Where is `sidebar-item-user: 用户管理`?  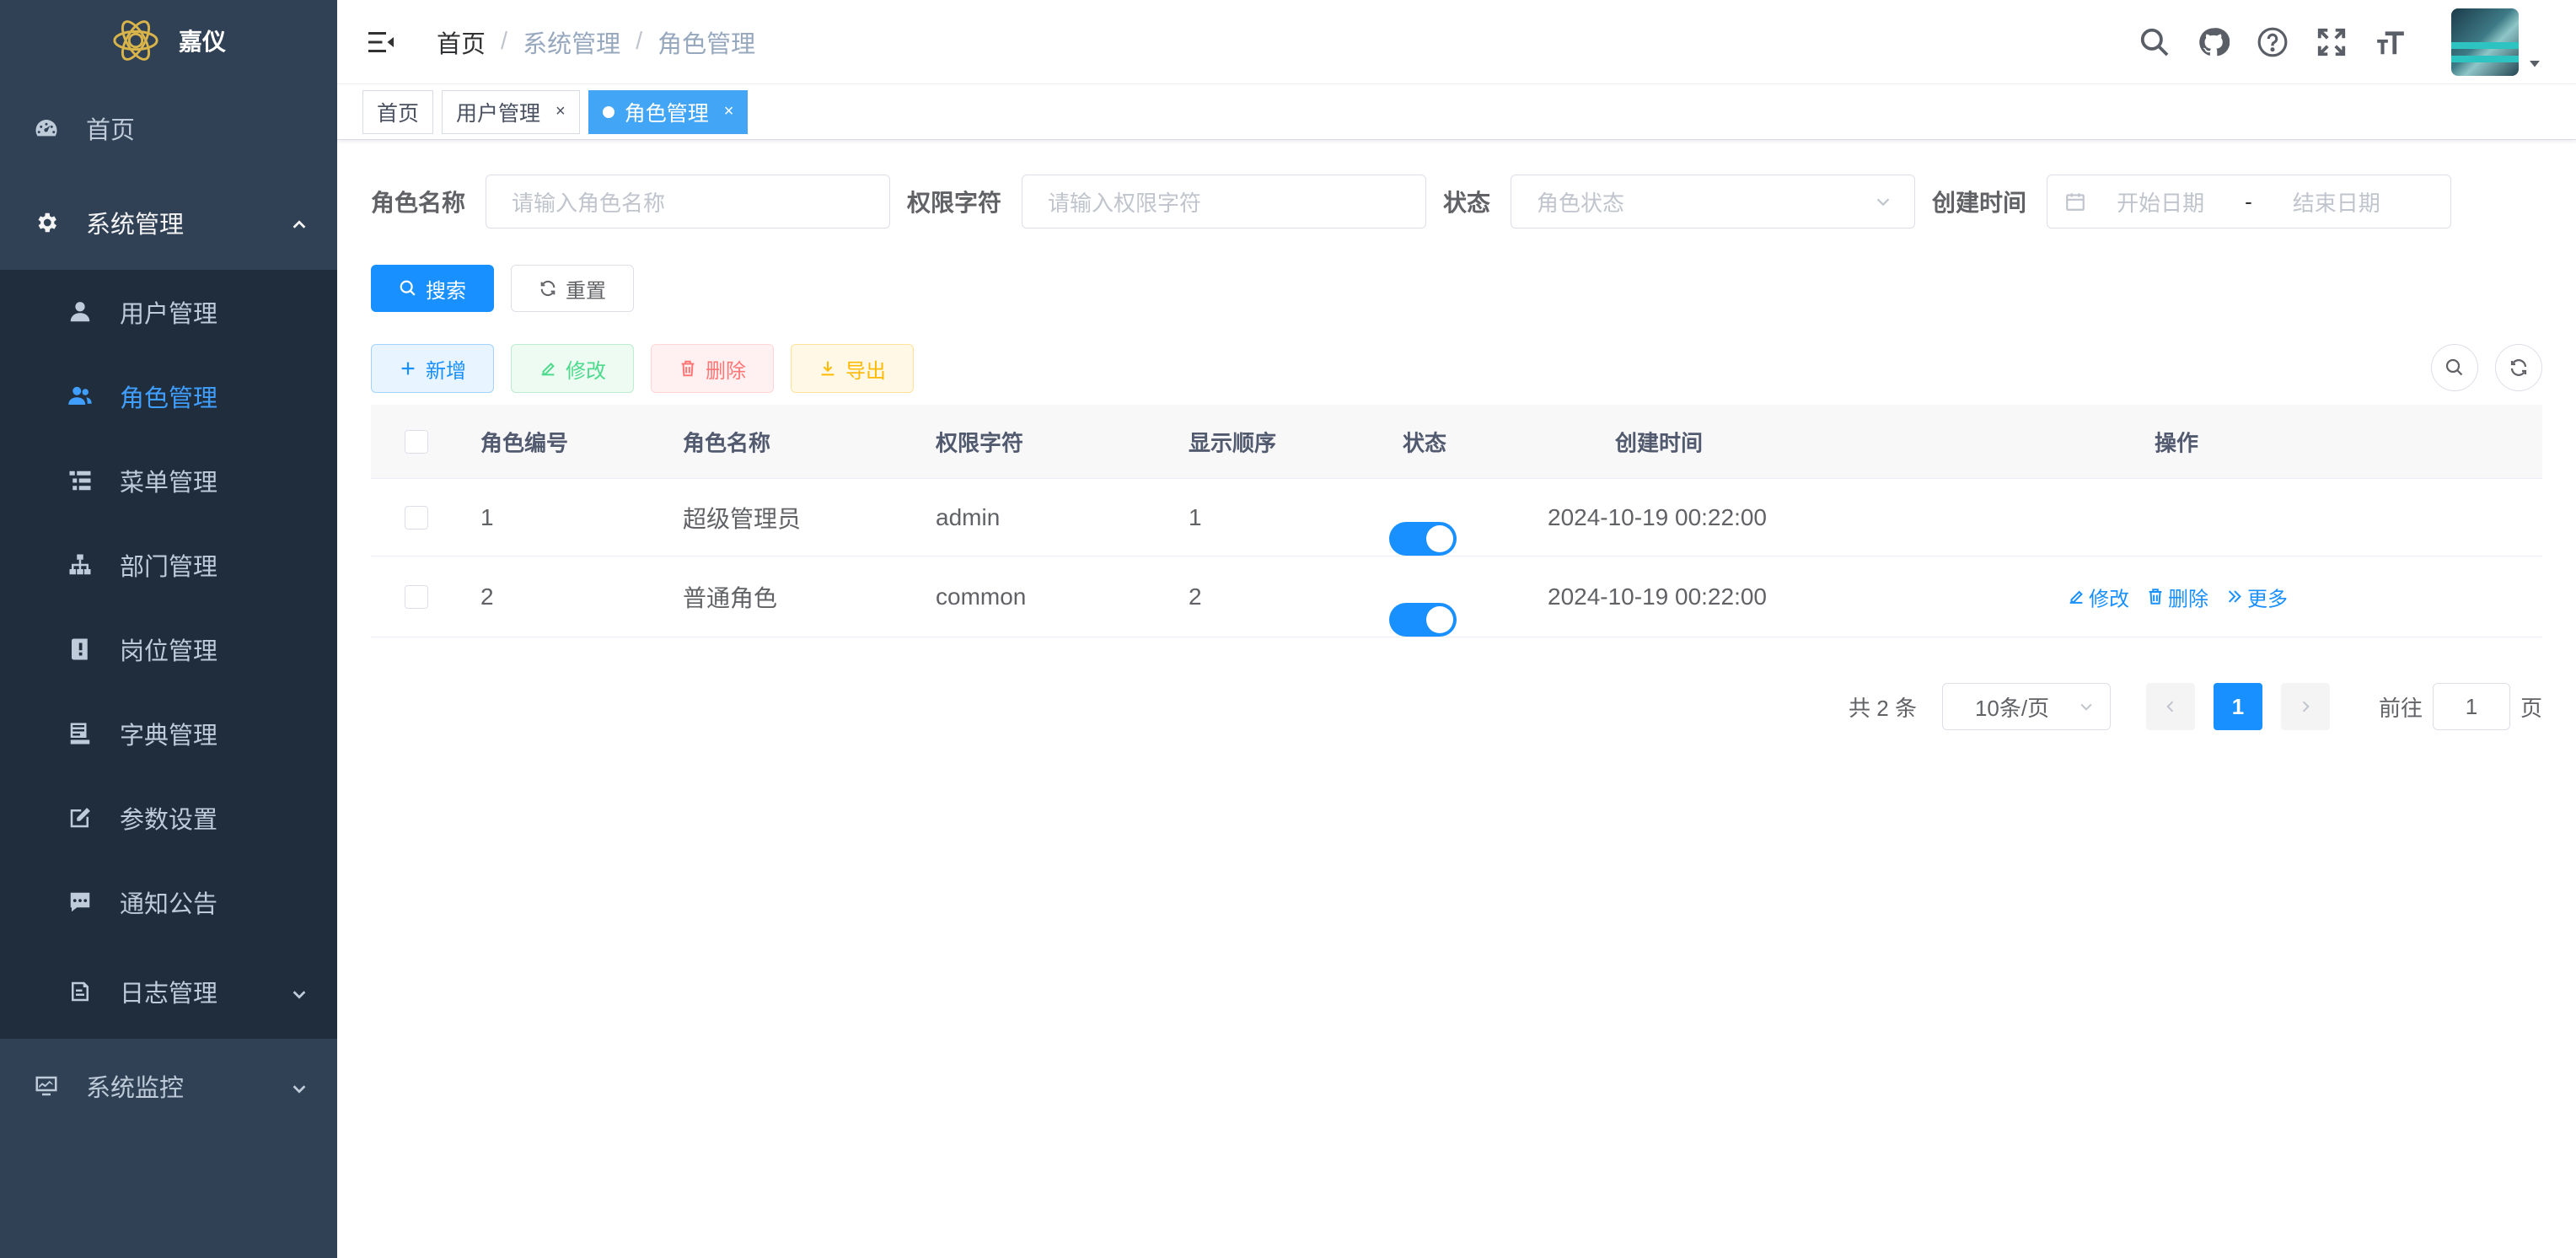 sidebar-item-user: 用户管理 is located at coordinates (168, 312).